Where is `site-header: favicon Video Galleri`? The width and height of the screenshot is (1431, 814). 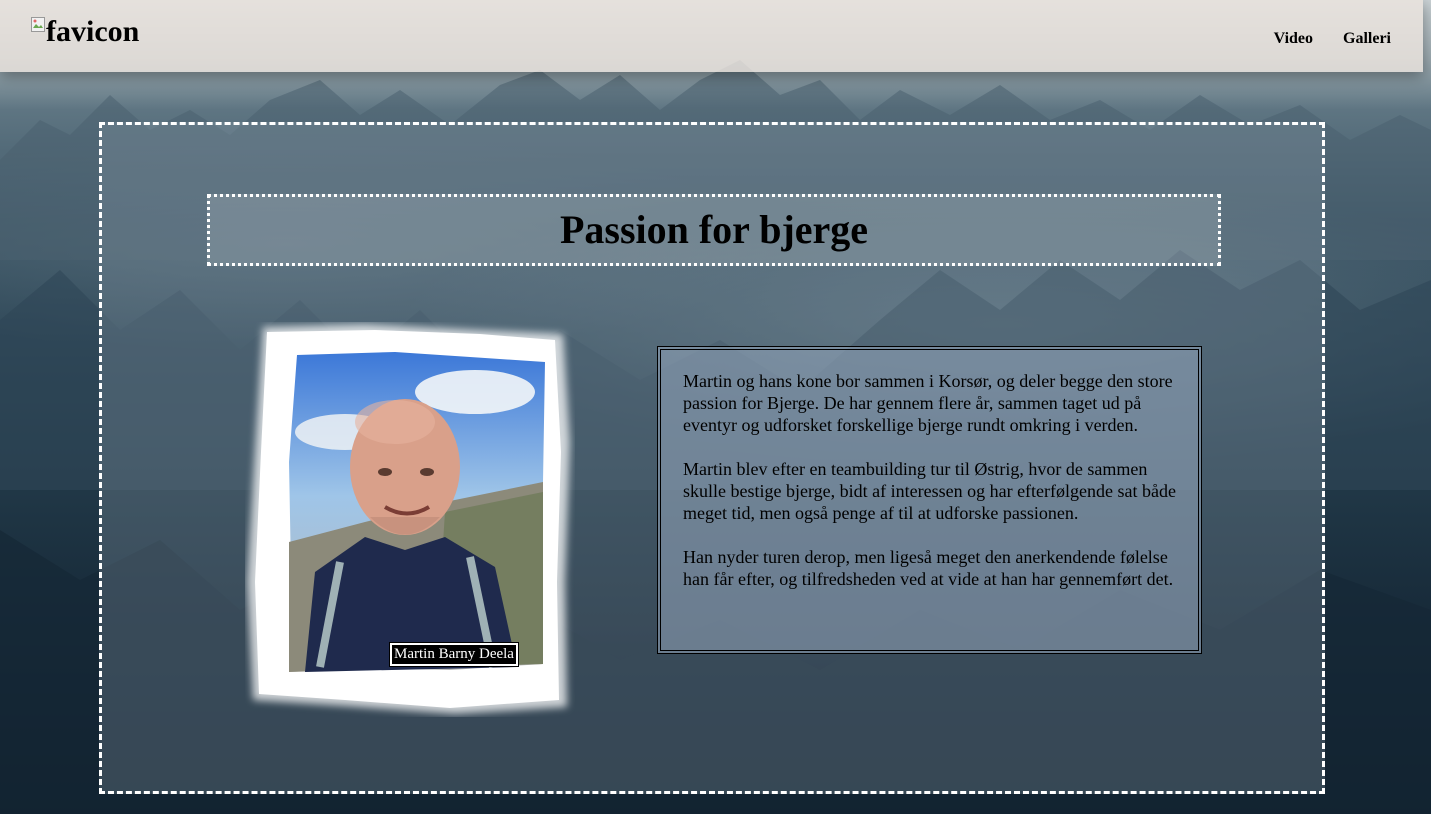
site-header: favicon Video Galleri is located at coordinates (711, 36).